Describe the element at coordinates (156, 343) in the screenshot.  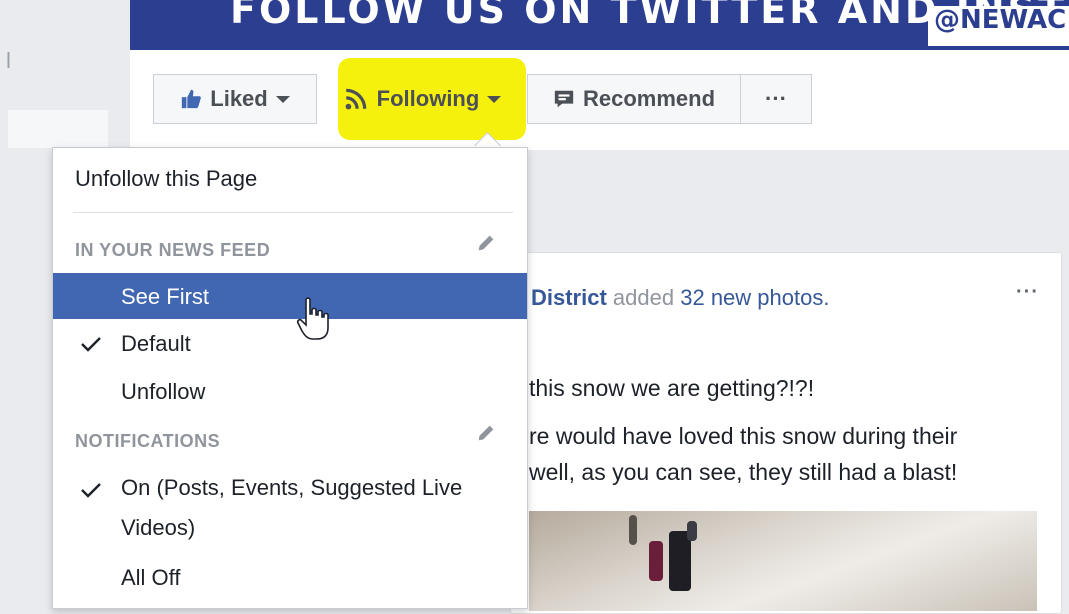
I see `default-label: Default` at that location.